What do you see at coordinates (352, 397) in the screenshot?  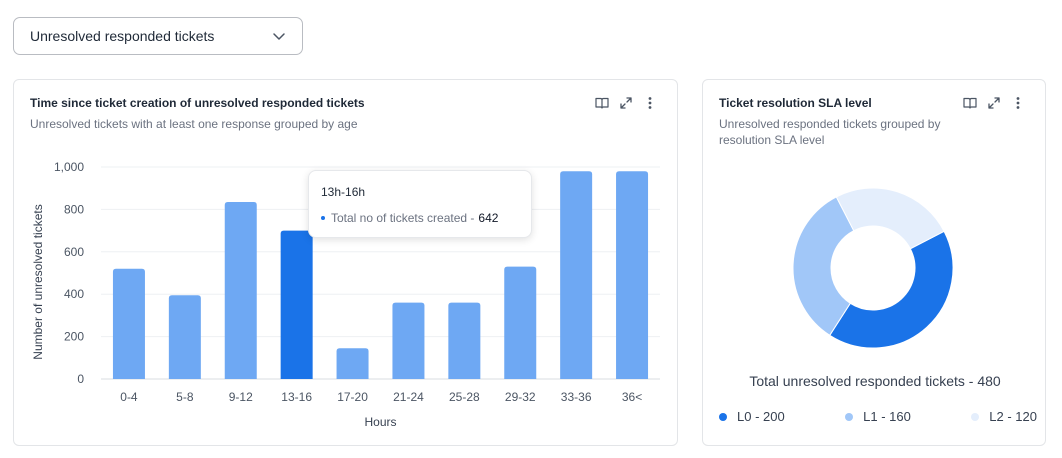 I see `x-tick-label: 17-20` at bounding box center [352, 397].